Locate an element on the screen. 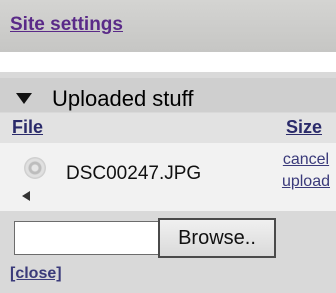 The height and width of the screenshot is (293, 336). cancel-upload-link: cancel upload is located at coordinates (306, 171).